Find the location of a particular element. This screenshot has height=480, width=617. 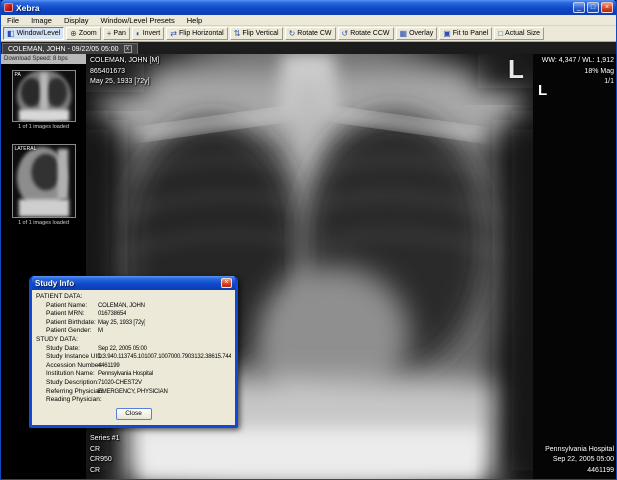

tab-close-icon: x is located at coordinates (127, 49).